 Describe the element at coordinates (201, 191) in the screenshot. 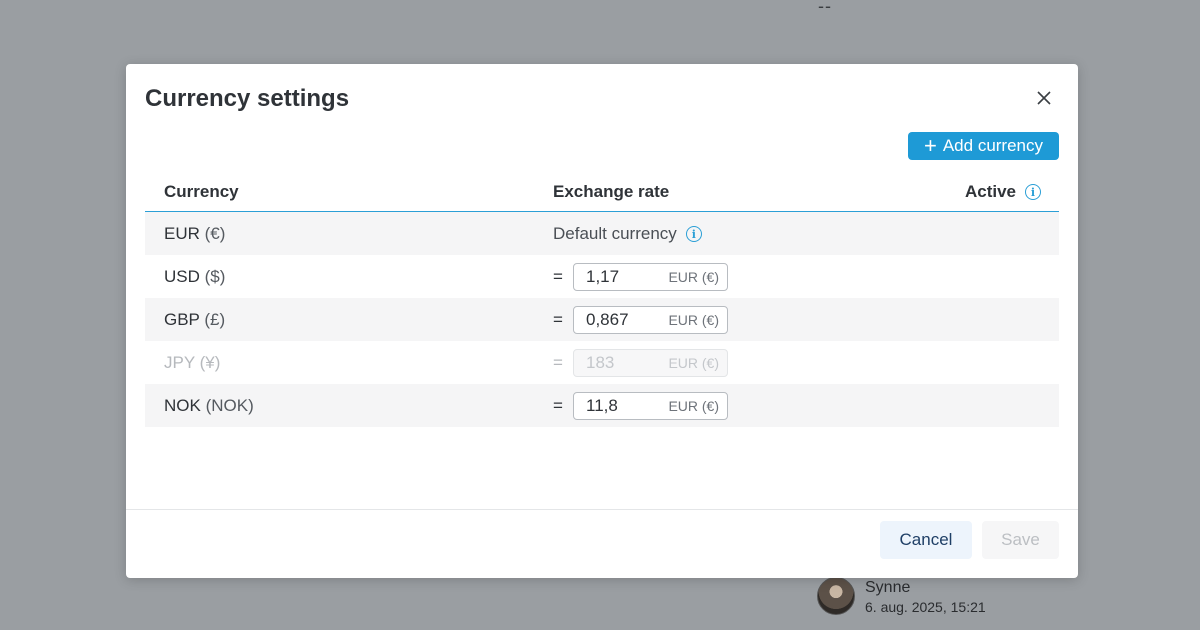

I see `column-header-currency: Currency` at that location.